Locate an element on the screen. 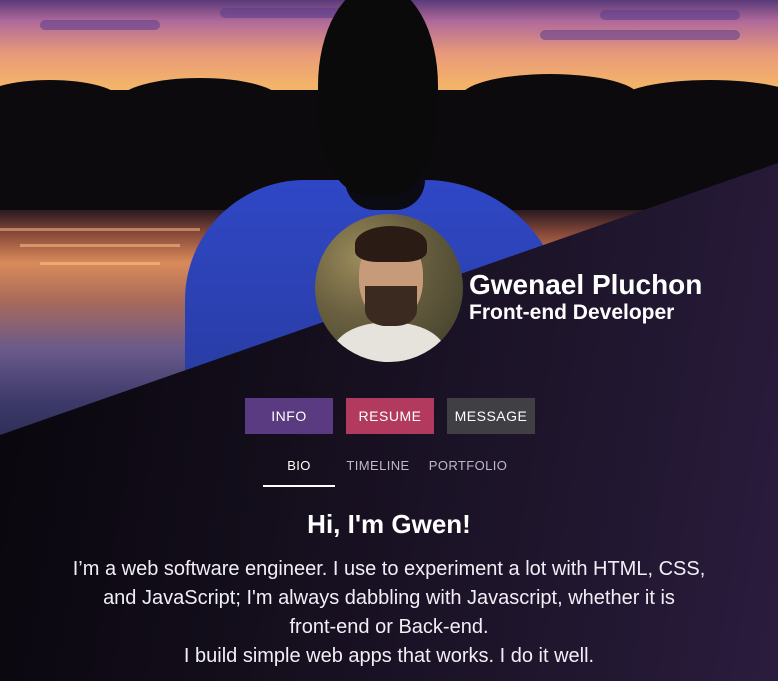 The width and height of the screenshot is (778, 681). message-button: MESSAGE is located at coordinates (491, 416).